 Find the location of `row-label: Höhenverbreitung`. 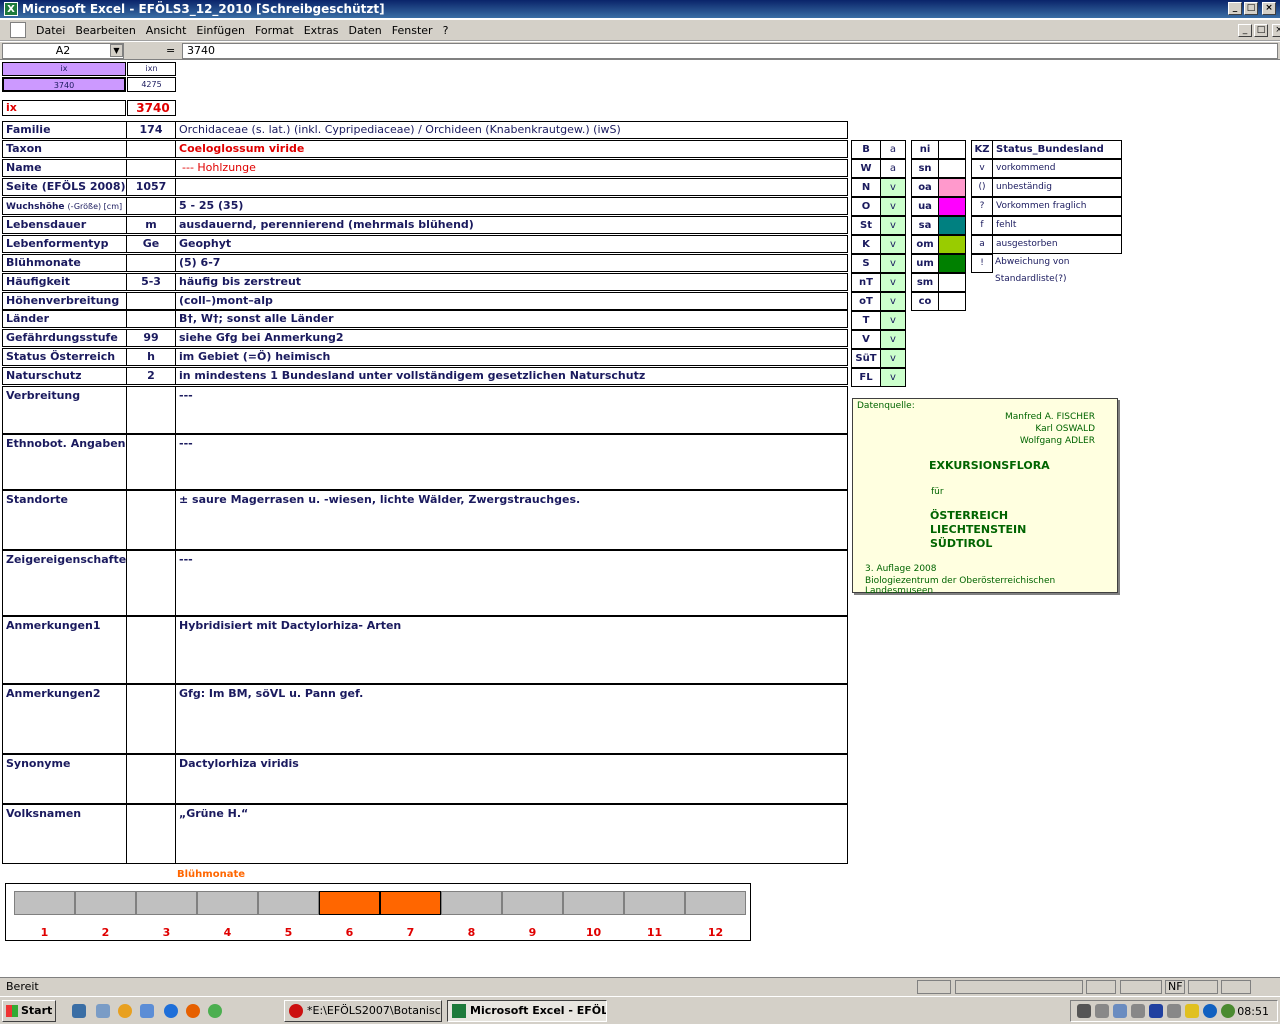

row-label: Höhenverbreitung is located at coordinates (64, 301).